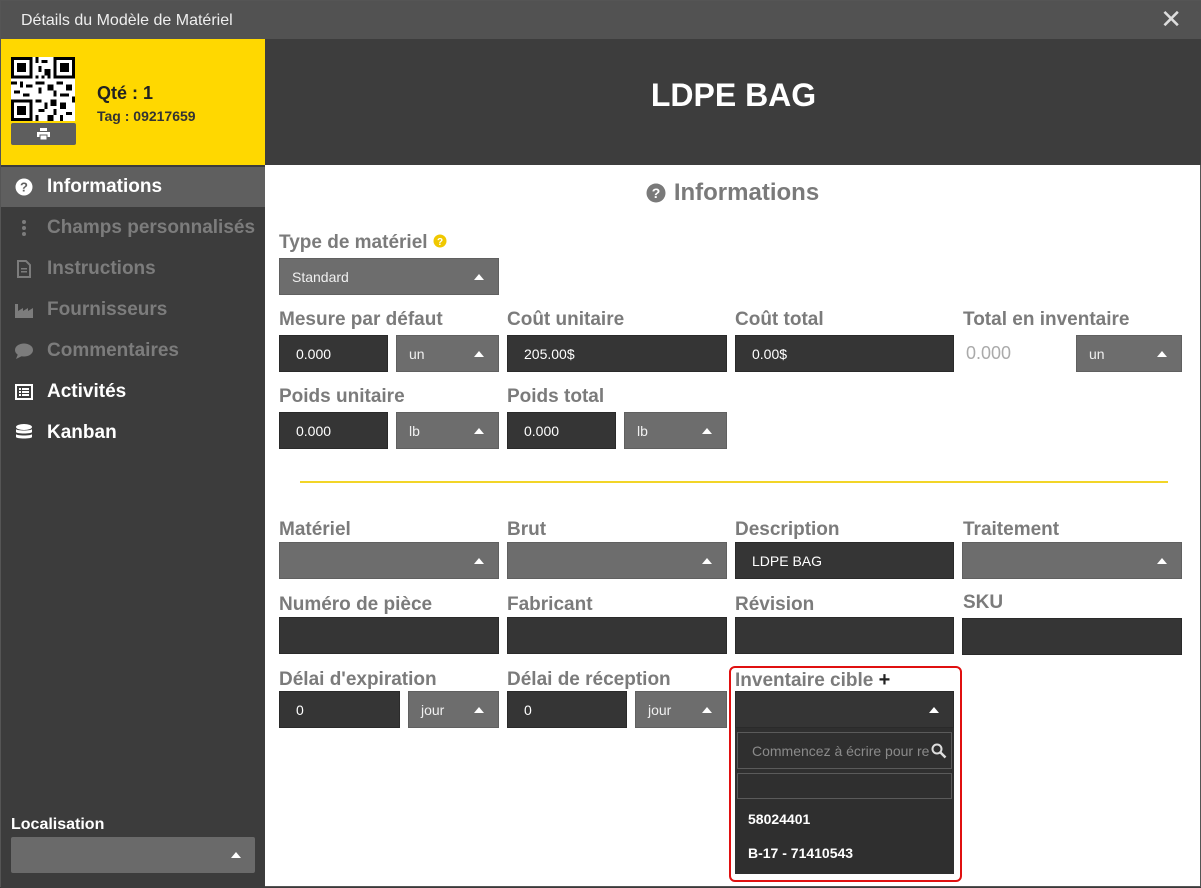 The image size is (1201, 888). I want to click on total-weight-unit-select: lb, so click(675, 430).